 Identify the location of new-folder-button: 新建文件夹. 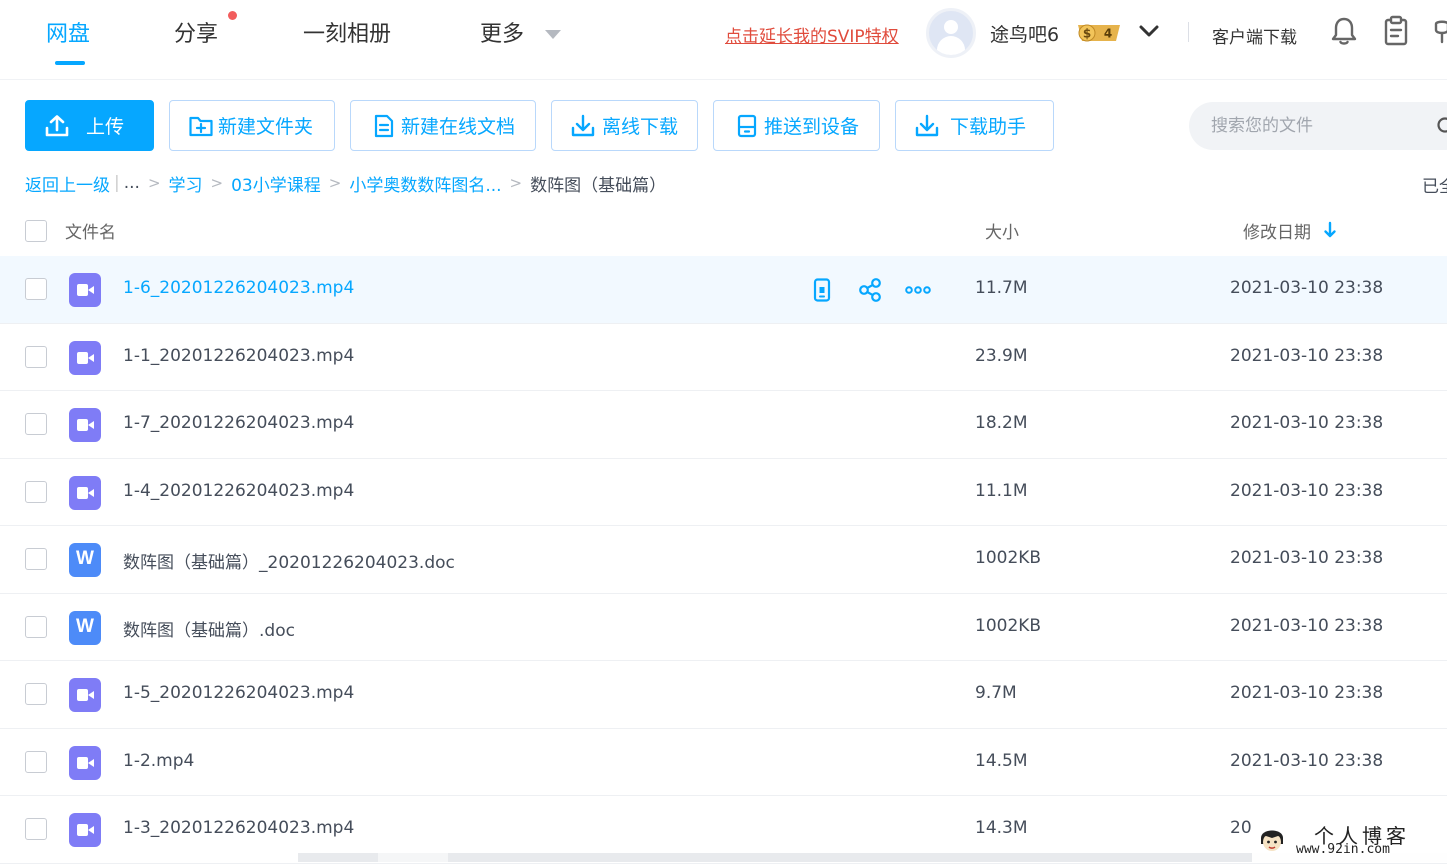
(252, 125).